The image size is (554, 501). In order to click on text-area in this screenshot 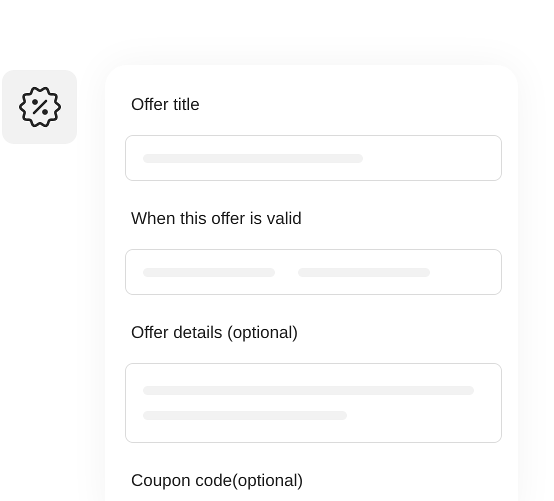, I will do `click(313, 403)`.